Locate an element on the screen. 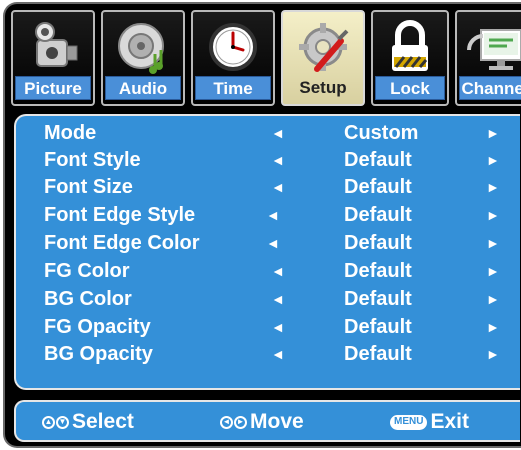  help-select: ▲ ▼ Select is located at coordinates (88, 422).